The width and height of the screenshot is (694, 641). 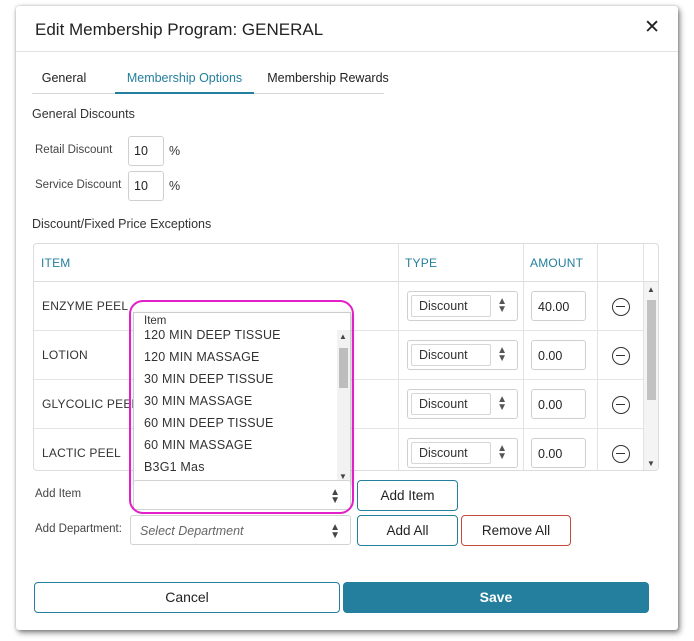 What do you see at coordinates (58, 494) in the screenshot?
I see `add-item-label: Add Item` at bounding box center [58, 494].